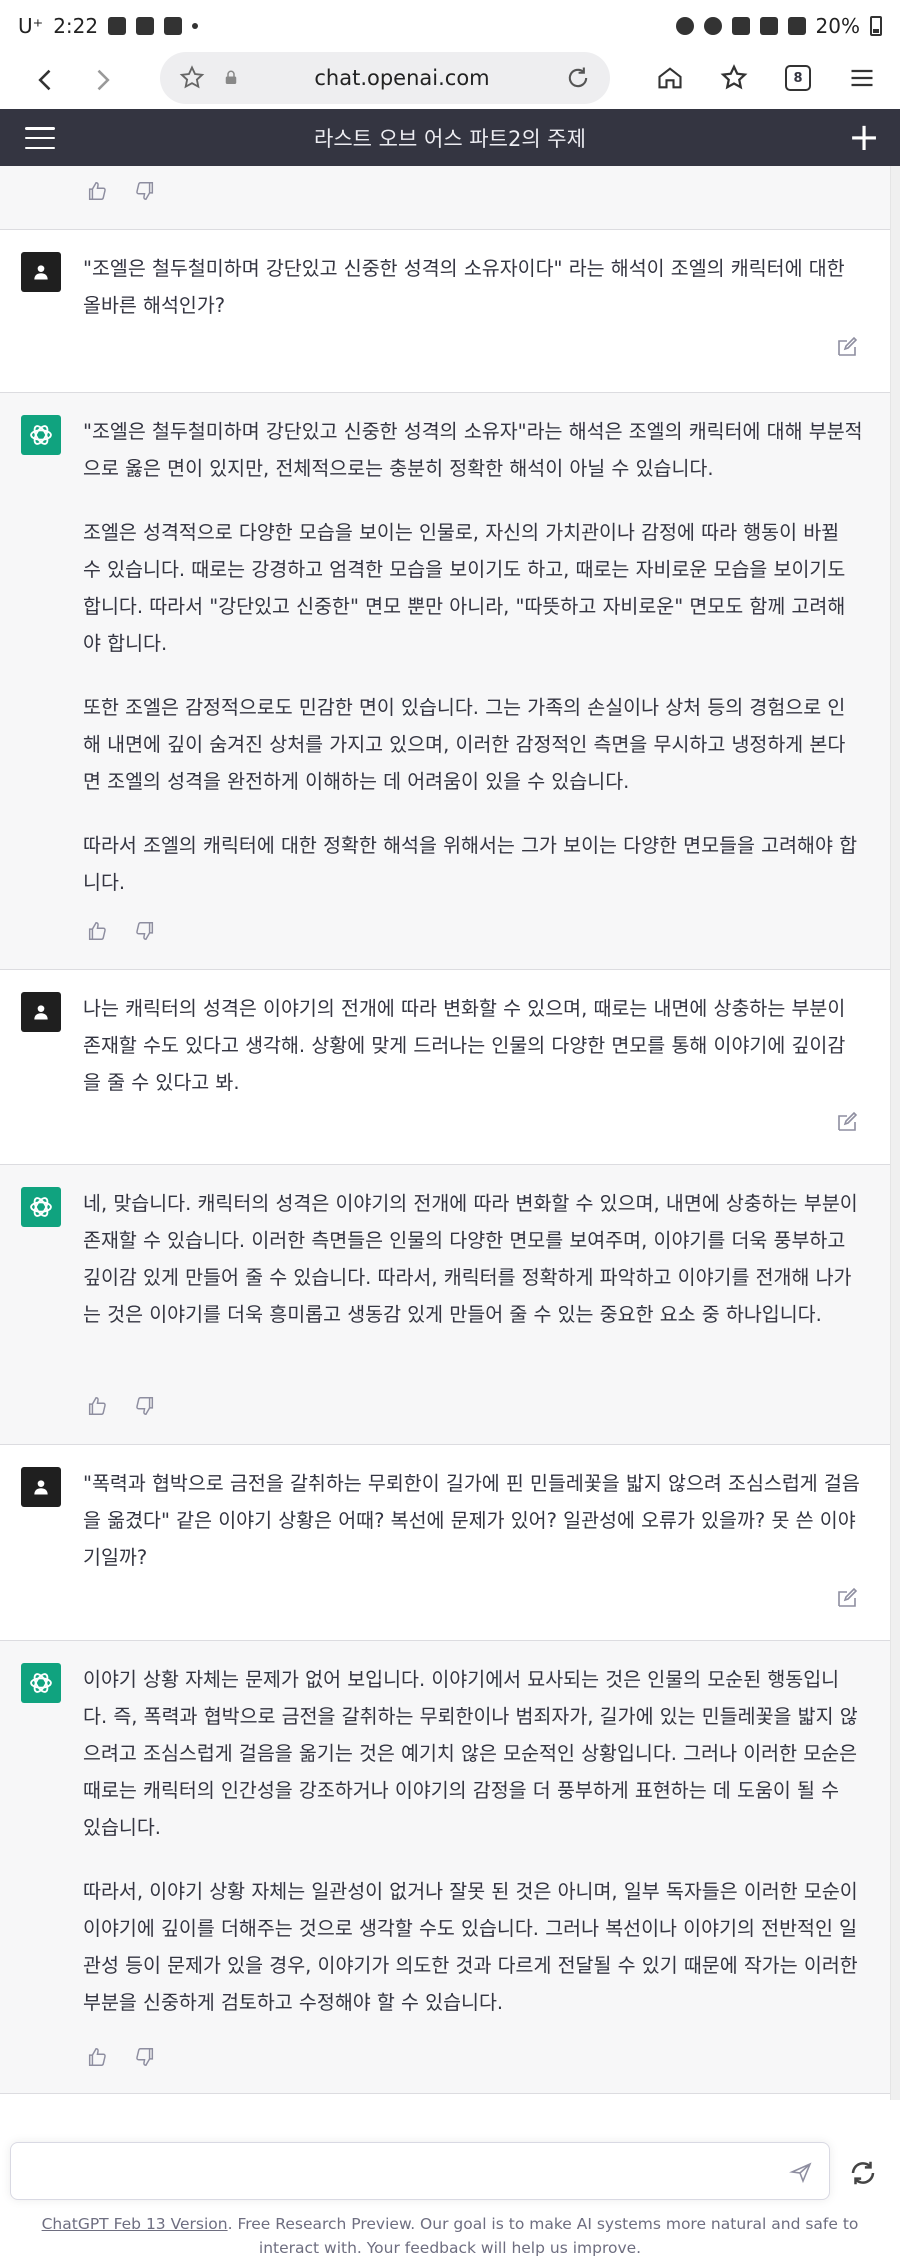 Image resolution: width=900 pixels, height=2268 pixels. I want to click on url-text: chat.openai.com, so click(402, 78).